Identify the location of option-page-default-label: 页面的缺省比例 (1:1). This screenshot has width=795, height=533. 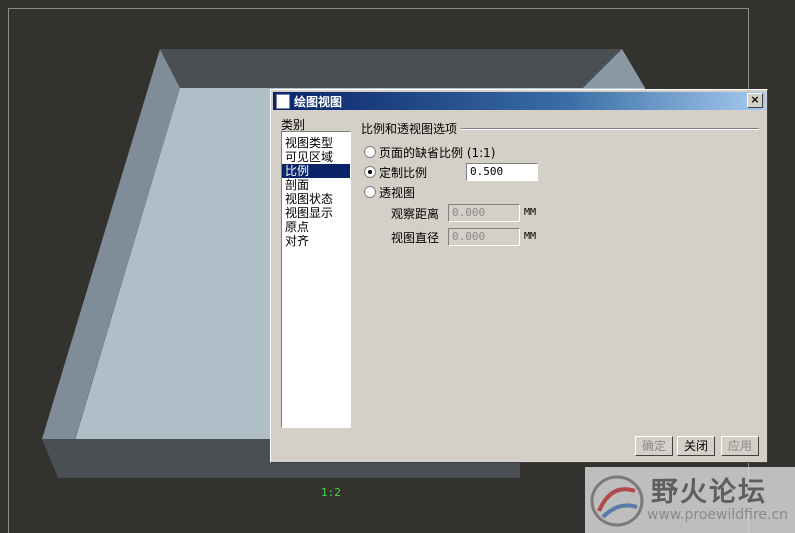
(437, 153).